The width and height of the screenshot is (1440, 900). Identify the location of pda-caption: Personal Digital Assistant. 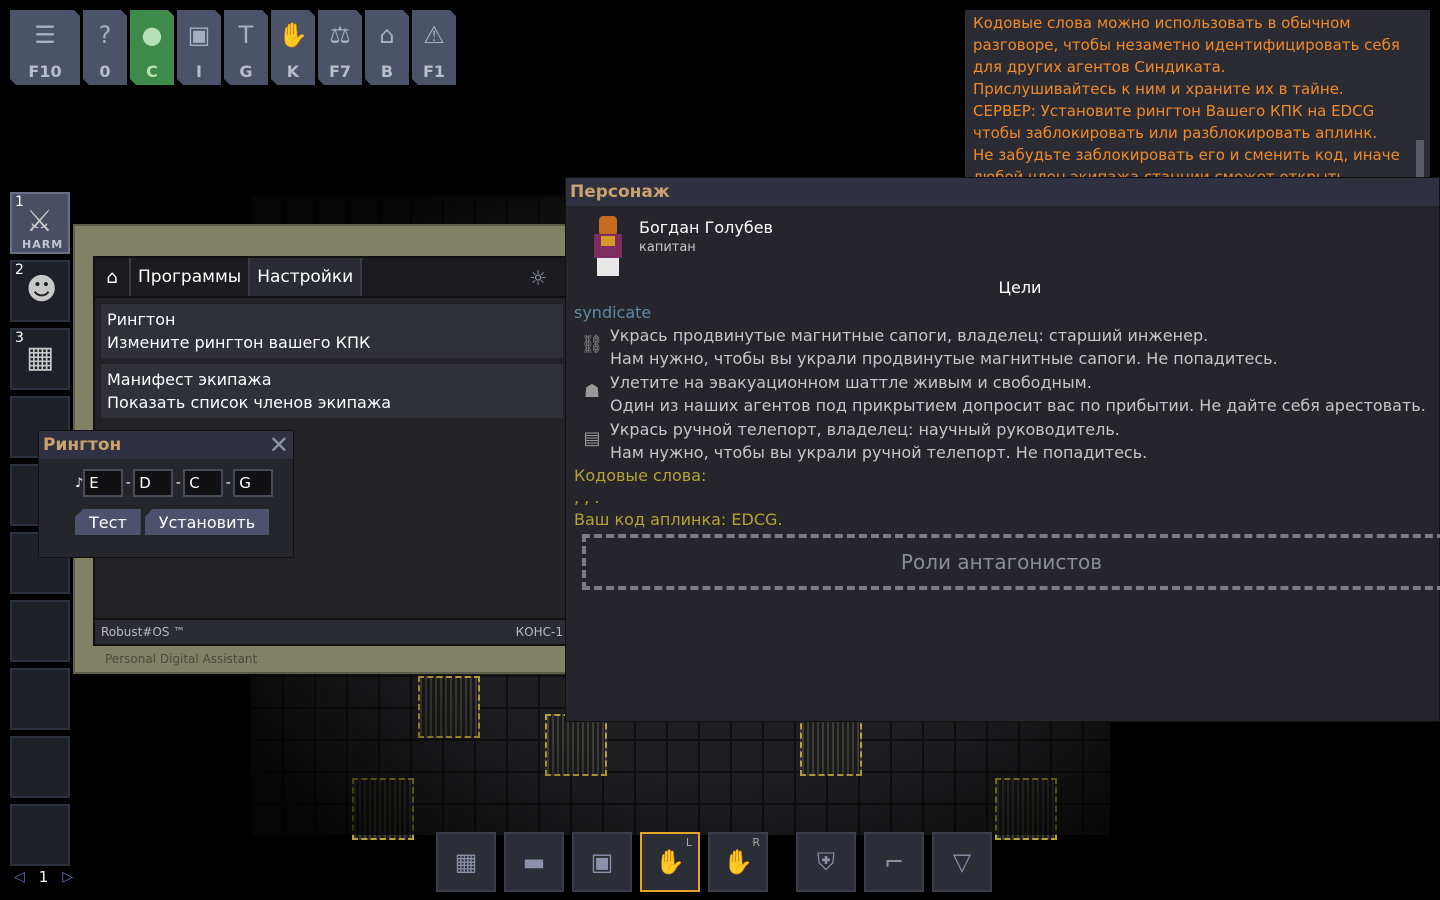
(181, 659).